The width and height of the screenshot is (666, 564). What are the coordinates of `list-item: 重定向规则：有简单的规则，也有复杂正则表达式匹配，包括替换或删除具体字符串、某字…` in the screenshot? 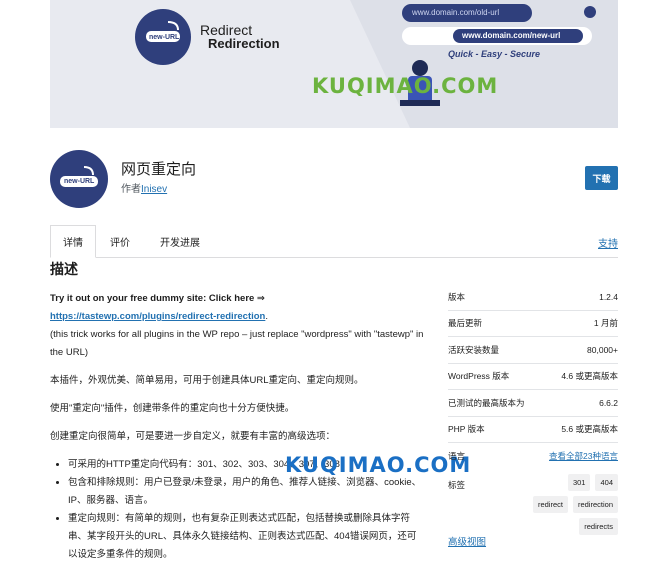 It's located at (246, 537).